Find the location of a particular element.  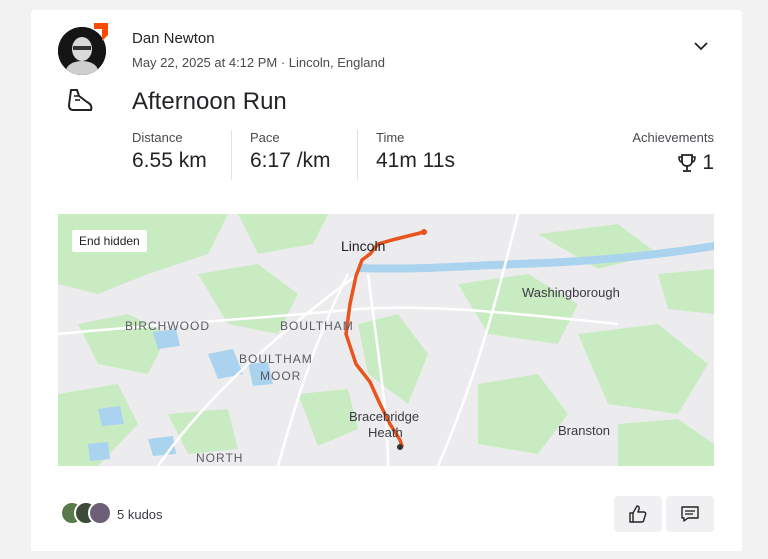

comment-button is located at coordinates (690, 514).